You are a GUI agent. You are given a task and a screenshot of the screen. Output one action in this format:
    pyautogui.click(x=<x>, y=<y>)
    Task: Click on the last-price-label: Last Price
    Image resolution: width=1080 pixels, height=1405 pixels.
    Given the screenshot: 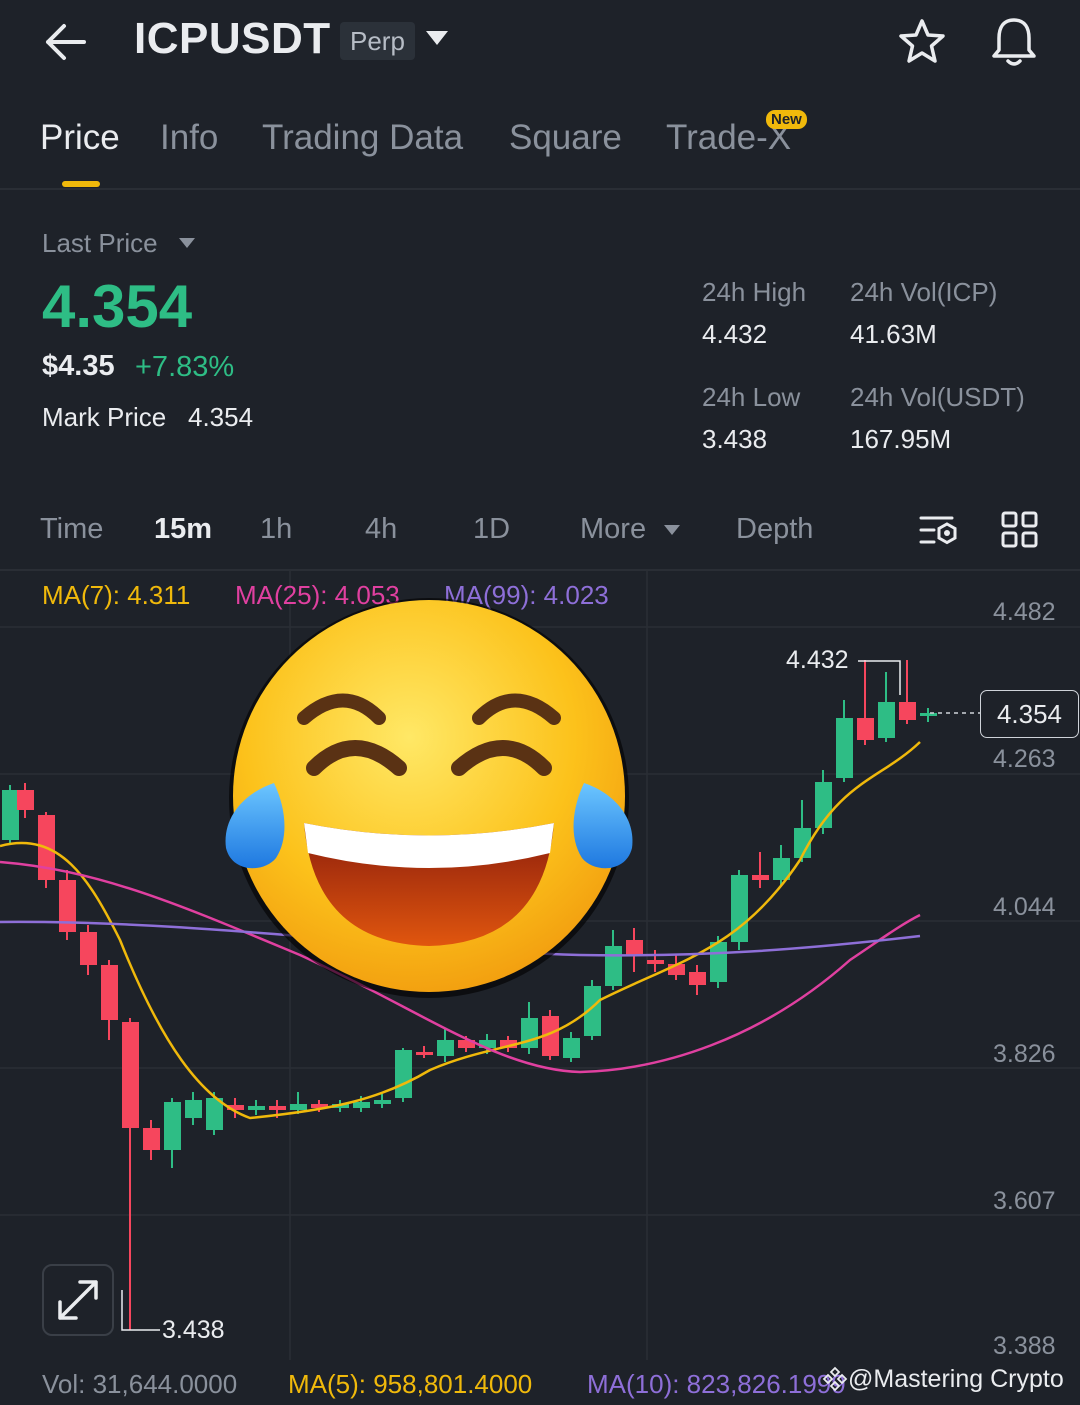 What is the action you would take?
    pyautogui.click(x=100, y=243)
    